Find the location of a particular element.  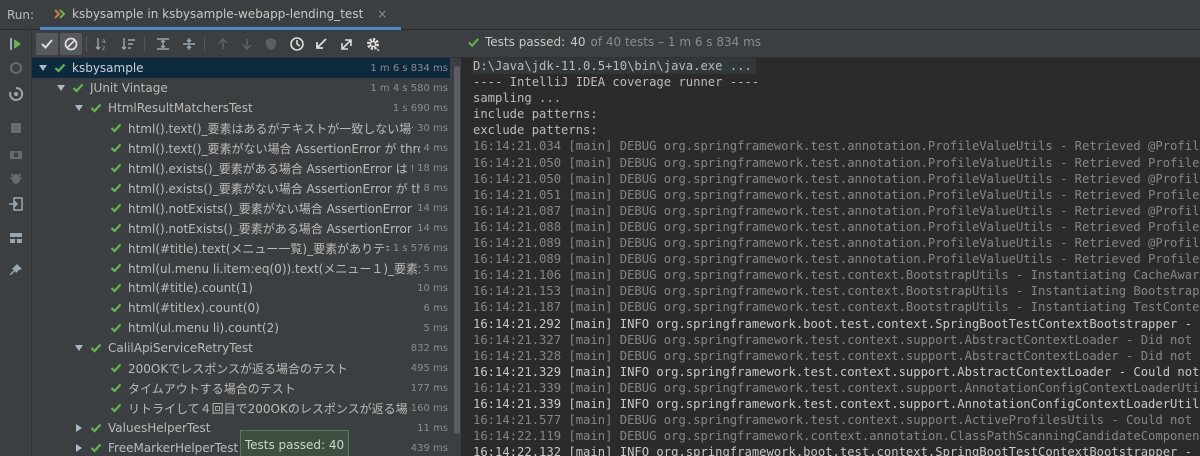

coverage-shield-icon is located at coordinates (271, 44).